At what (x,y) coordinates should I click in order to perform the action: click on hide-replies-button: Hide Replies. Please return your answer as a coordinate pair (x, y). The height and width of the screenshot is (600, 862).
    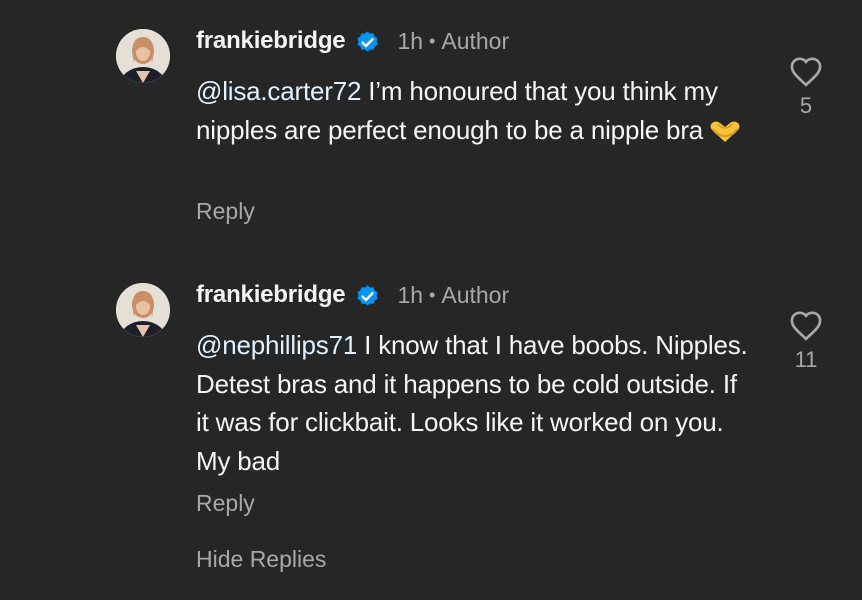
    Looking at the image, I should click on (261, 559).